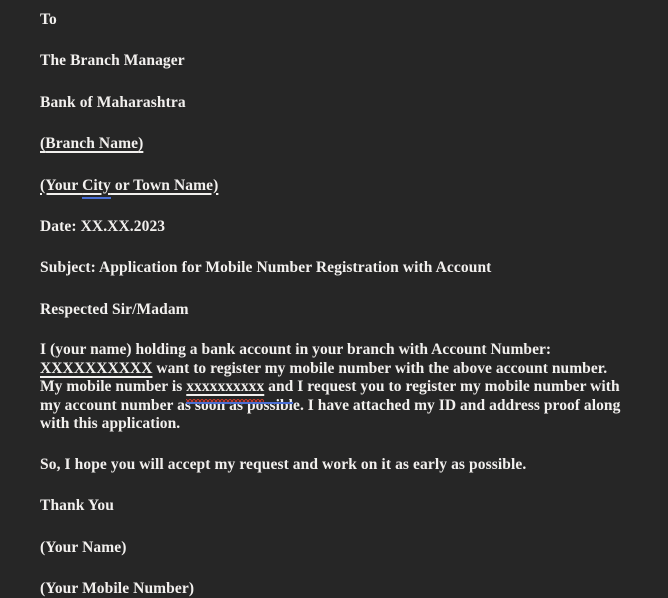 This screenshot has width=668, height=598. I want to click on account-number-mask: XXXXXXXXXX, so click(96, 368).